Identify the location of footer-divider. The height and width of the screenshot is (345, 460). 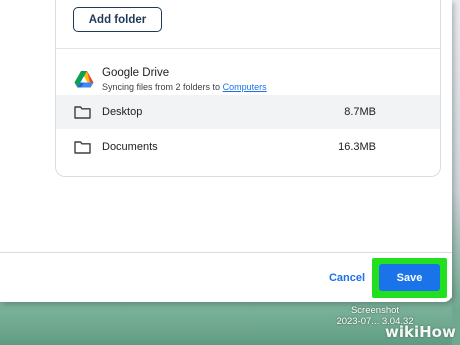
(226, 252).